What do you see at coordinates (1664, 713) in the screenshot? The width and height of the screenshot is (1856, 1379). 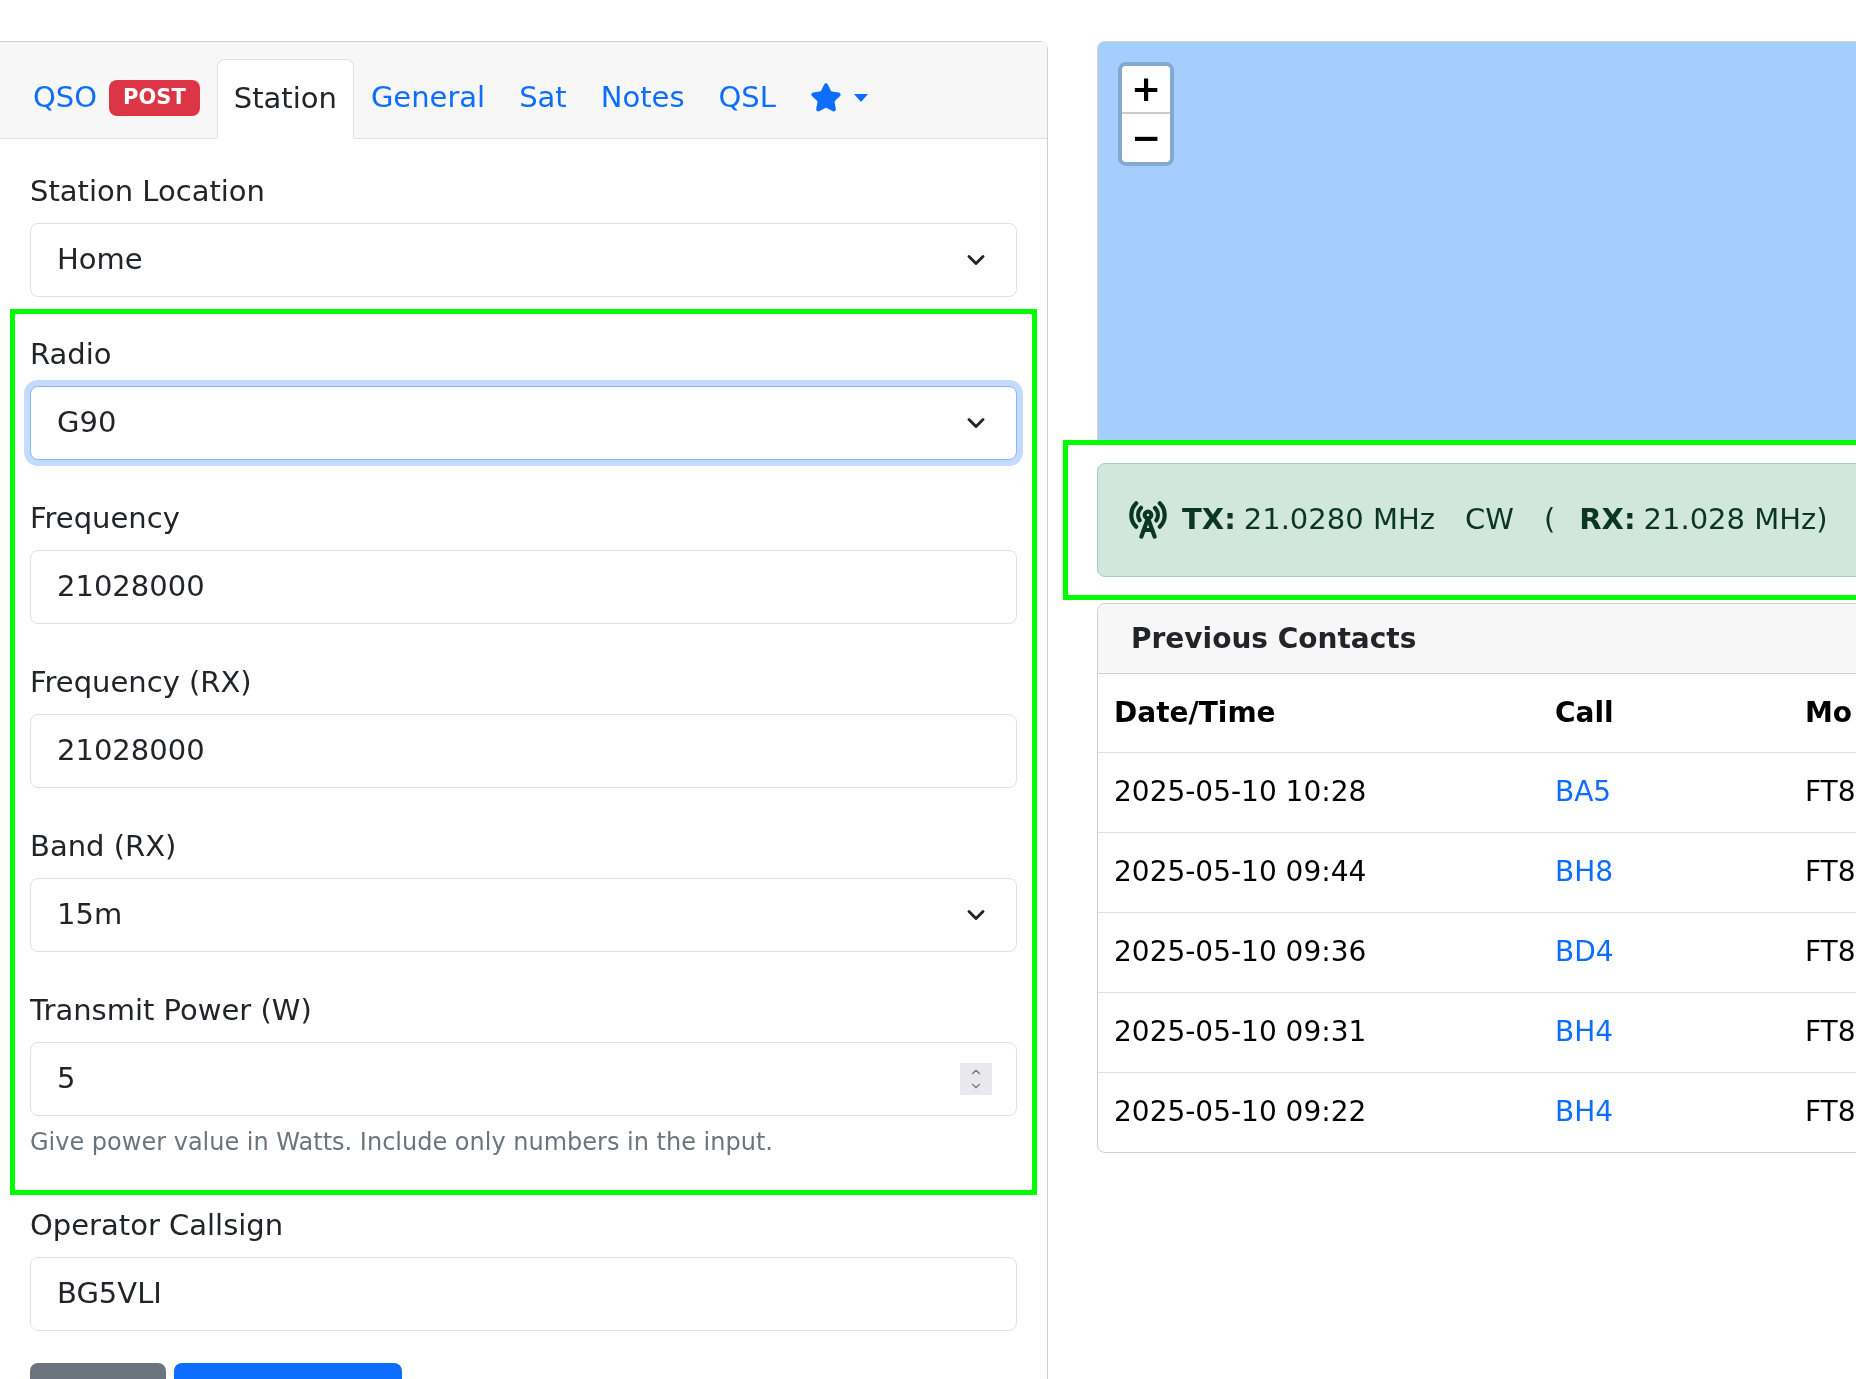 I see `column-header: Call` at bounding box center [1664, 713].